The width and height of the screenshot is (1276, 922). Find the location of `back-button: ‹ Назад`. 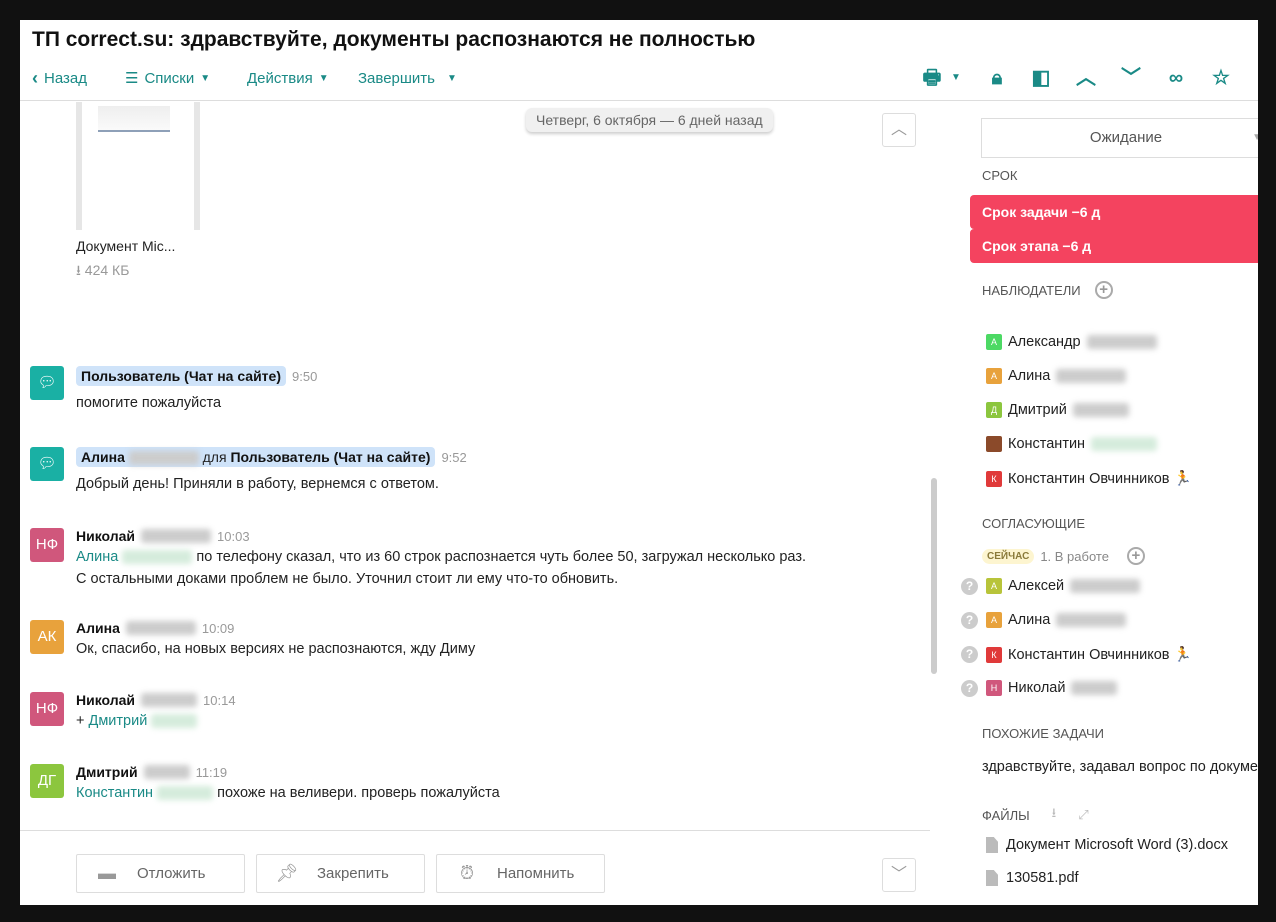

back-button: ‹ Назад is located at coordinates (59, 78).